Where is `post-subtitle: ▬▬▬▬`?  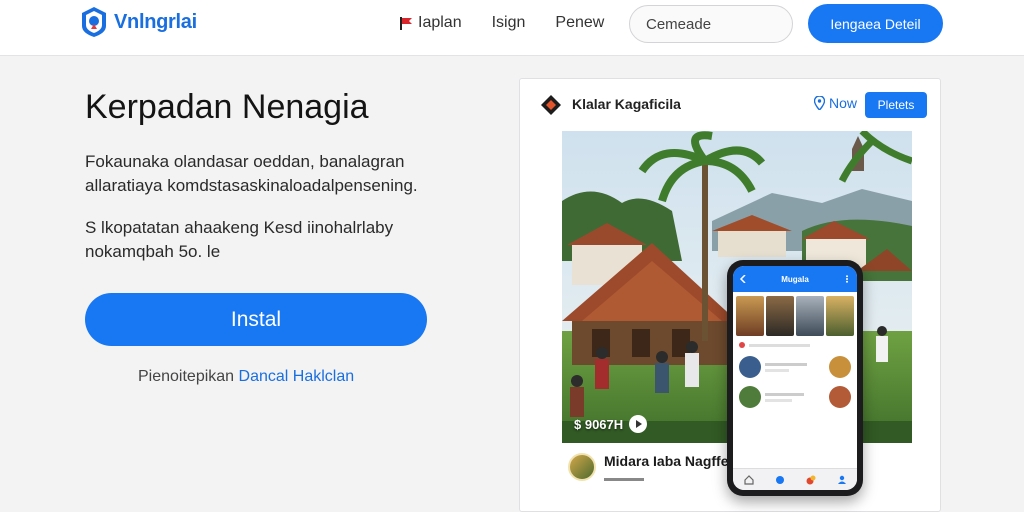
post-subtitle: ▬▬▬▬ is located at coordinates (624, 478).